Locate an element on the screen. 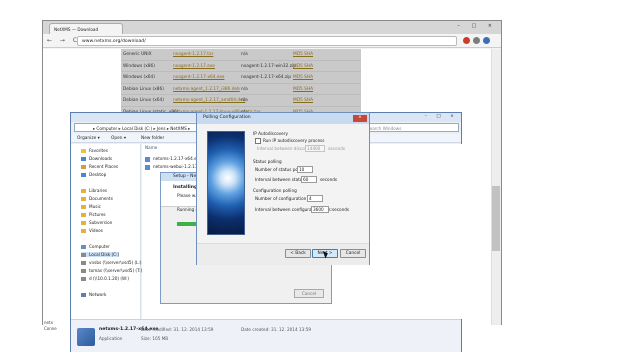 The width and height of the screenshot is (640, 360). download-cell: Windows (x86) is located at coordinates (139, 66).